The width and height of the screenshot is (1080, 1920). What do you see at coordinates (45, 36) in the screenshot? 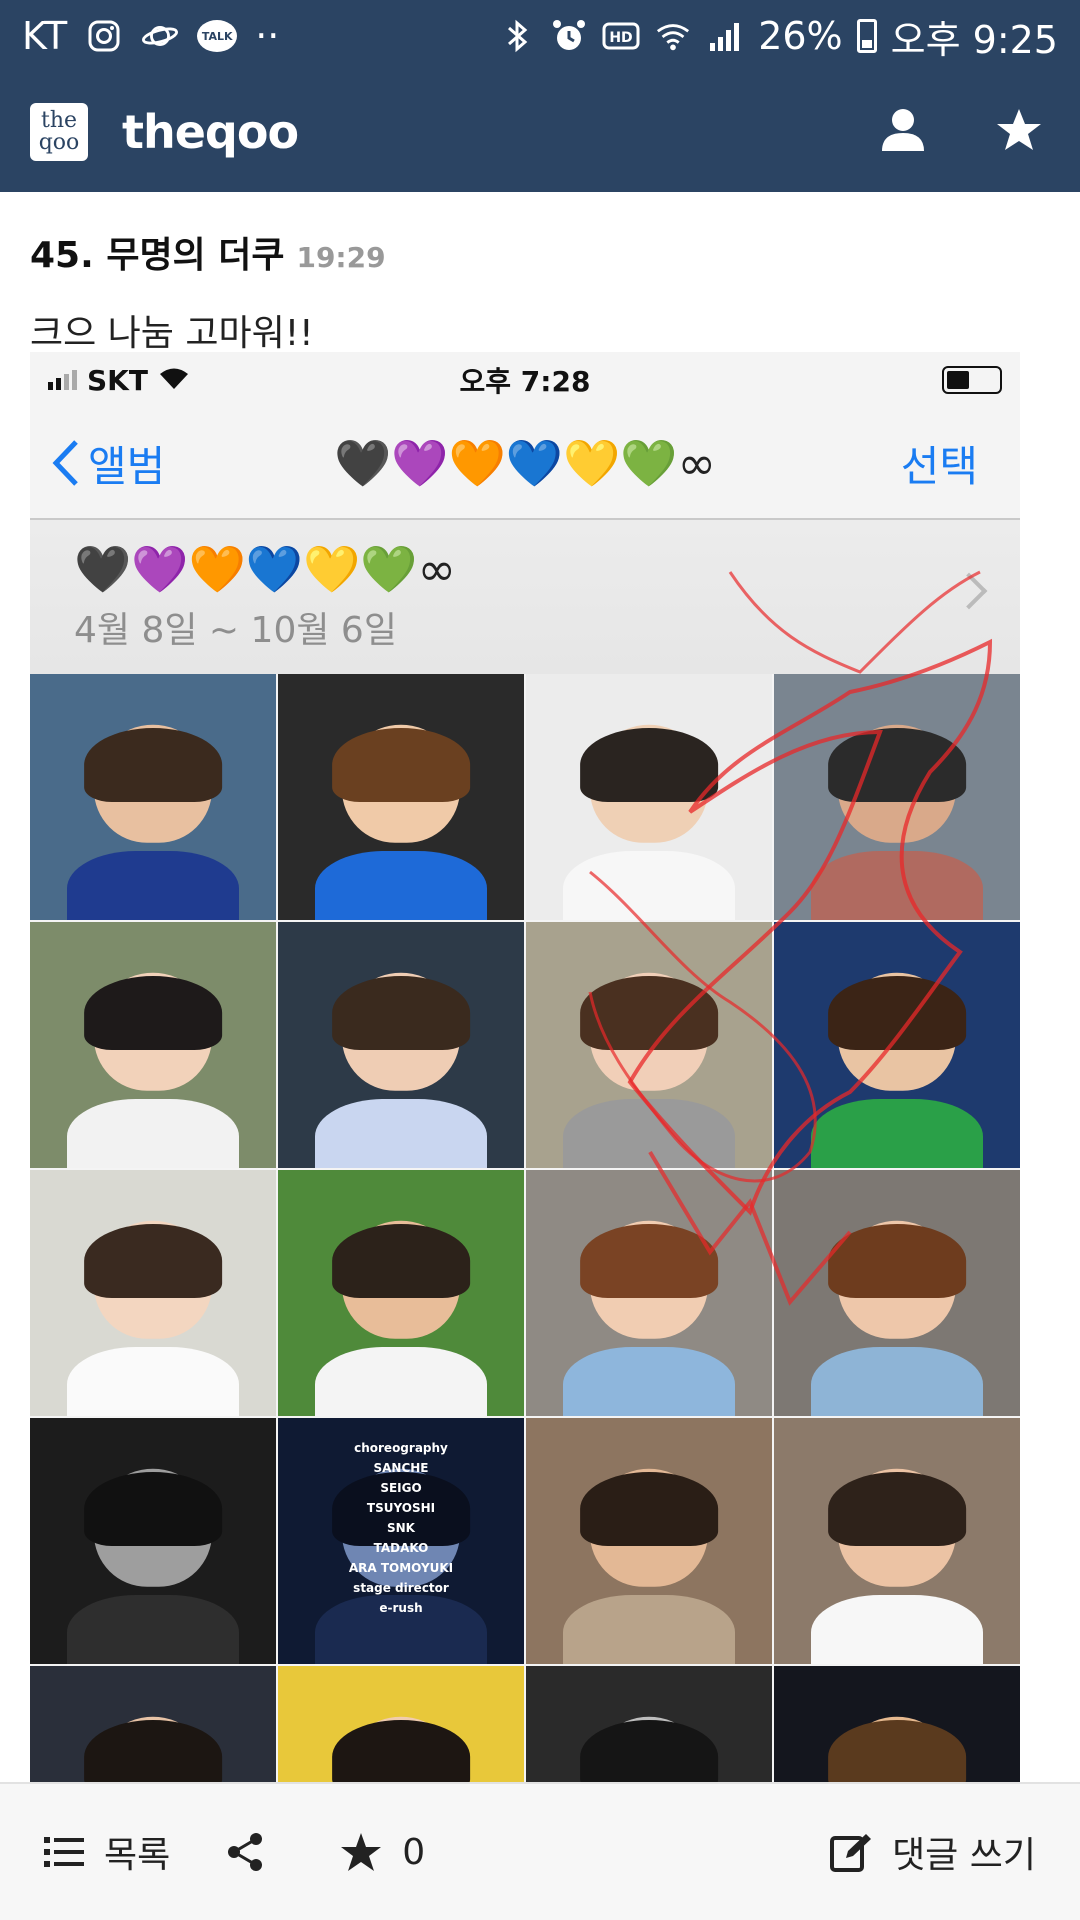
I see `carrier-label: KT` at bounding box center [45, 36].